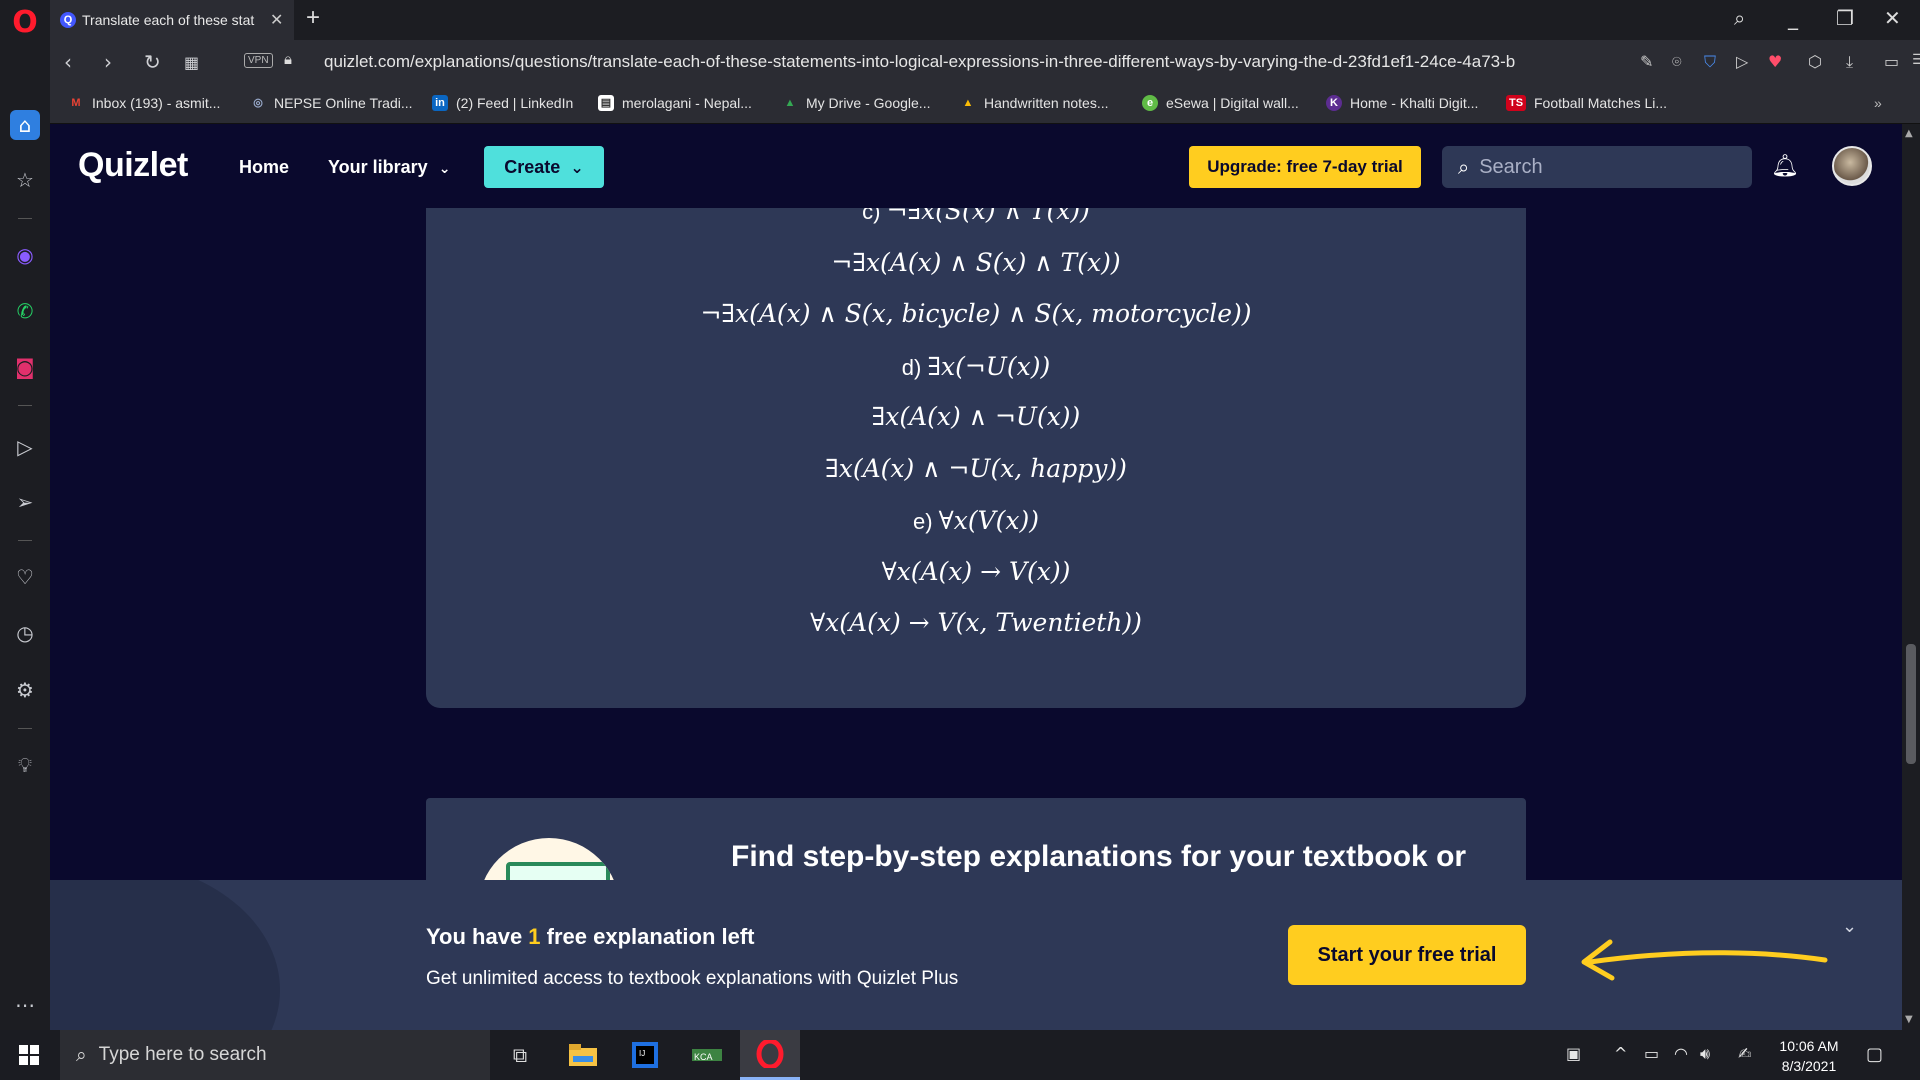 The width and height of the screenshot is (1920, 1080). I want to click on math-expression: ∃x(¬U(x)), so click(989, 366).